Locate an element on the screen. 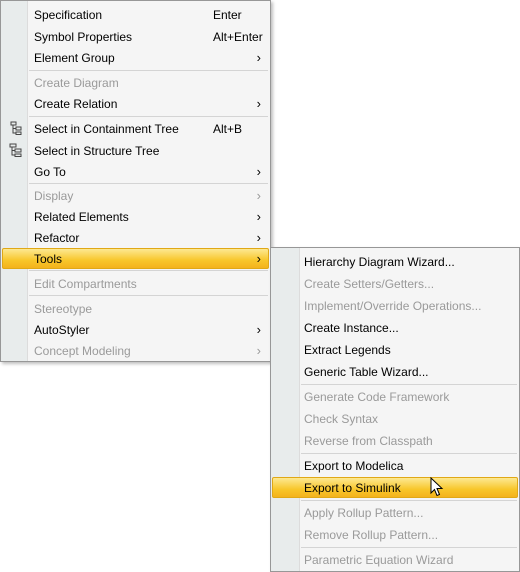 The height and width of the screenshot is (572, 520). menu-item-concept-modeling: Concept Modeling › is located at coordinates (135, 350).